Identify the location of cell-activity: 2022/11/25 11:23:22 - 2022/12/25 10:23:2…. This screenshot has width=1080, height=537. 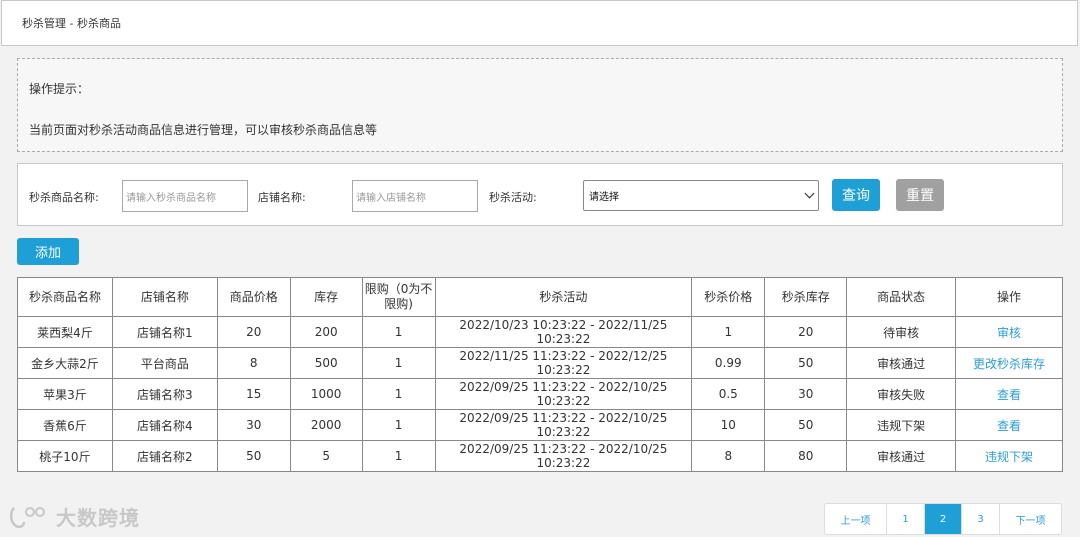
(563, 363).